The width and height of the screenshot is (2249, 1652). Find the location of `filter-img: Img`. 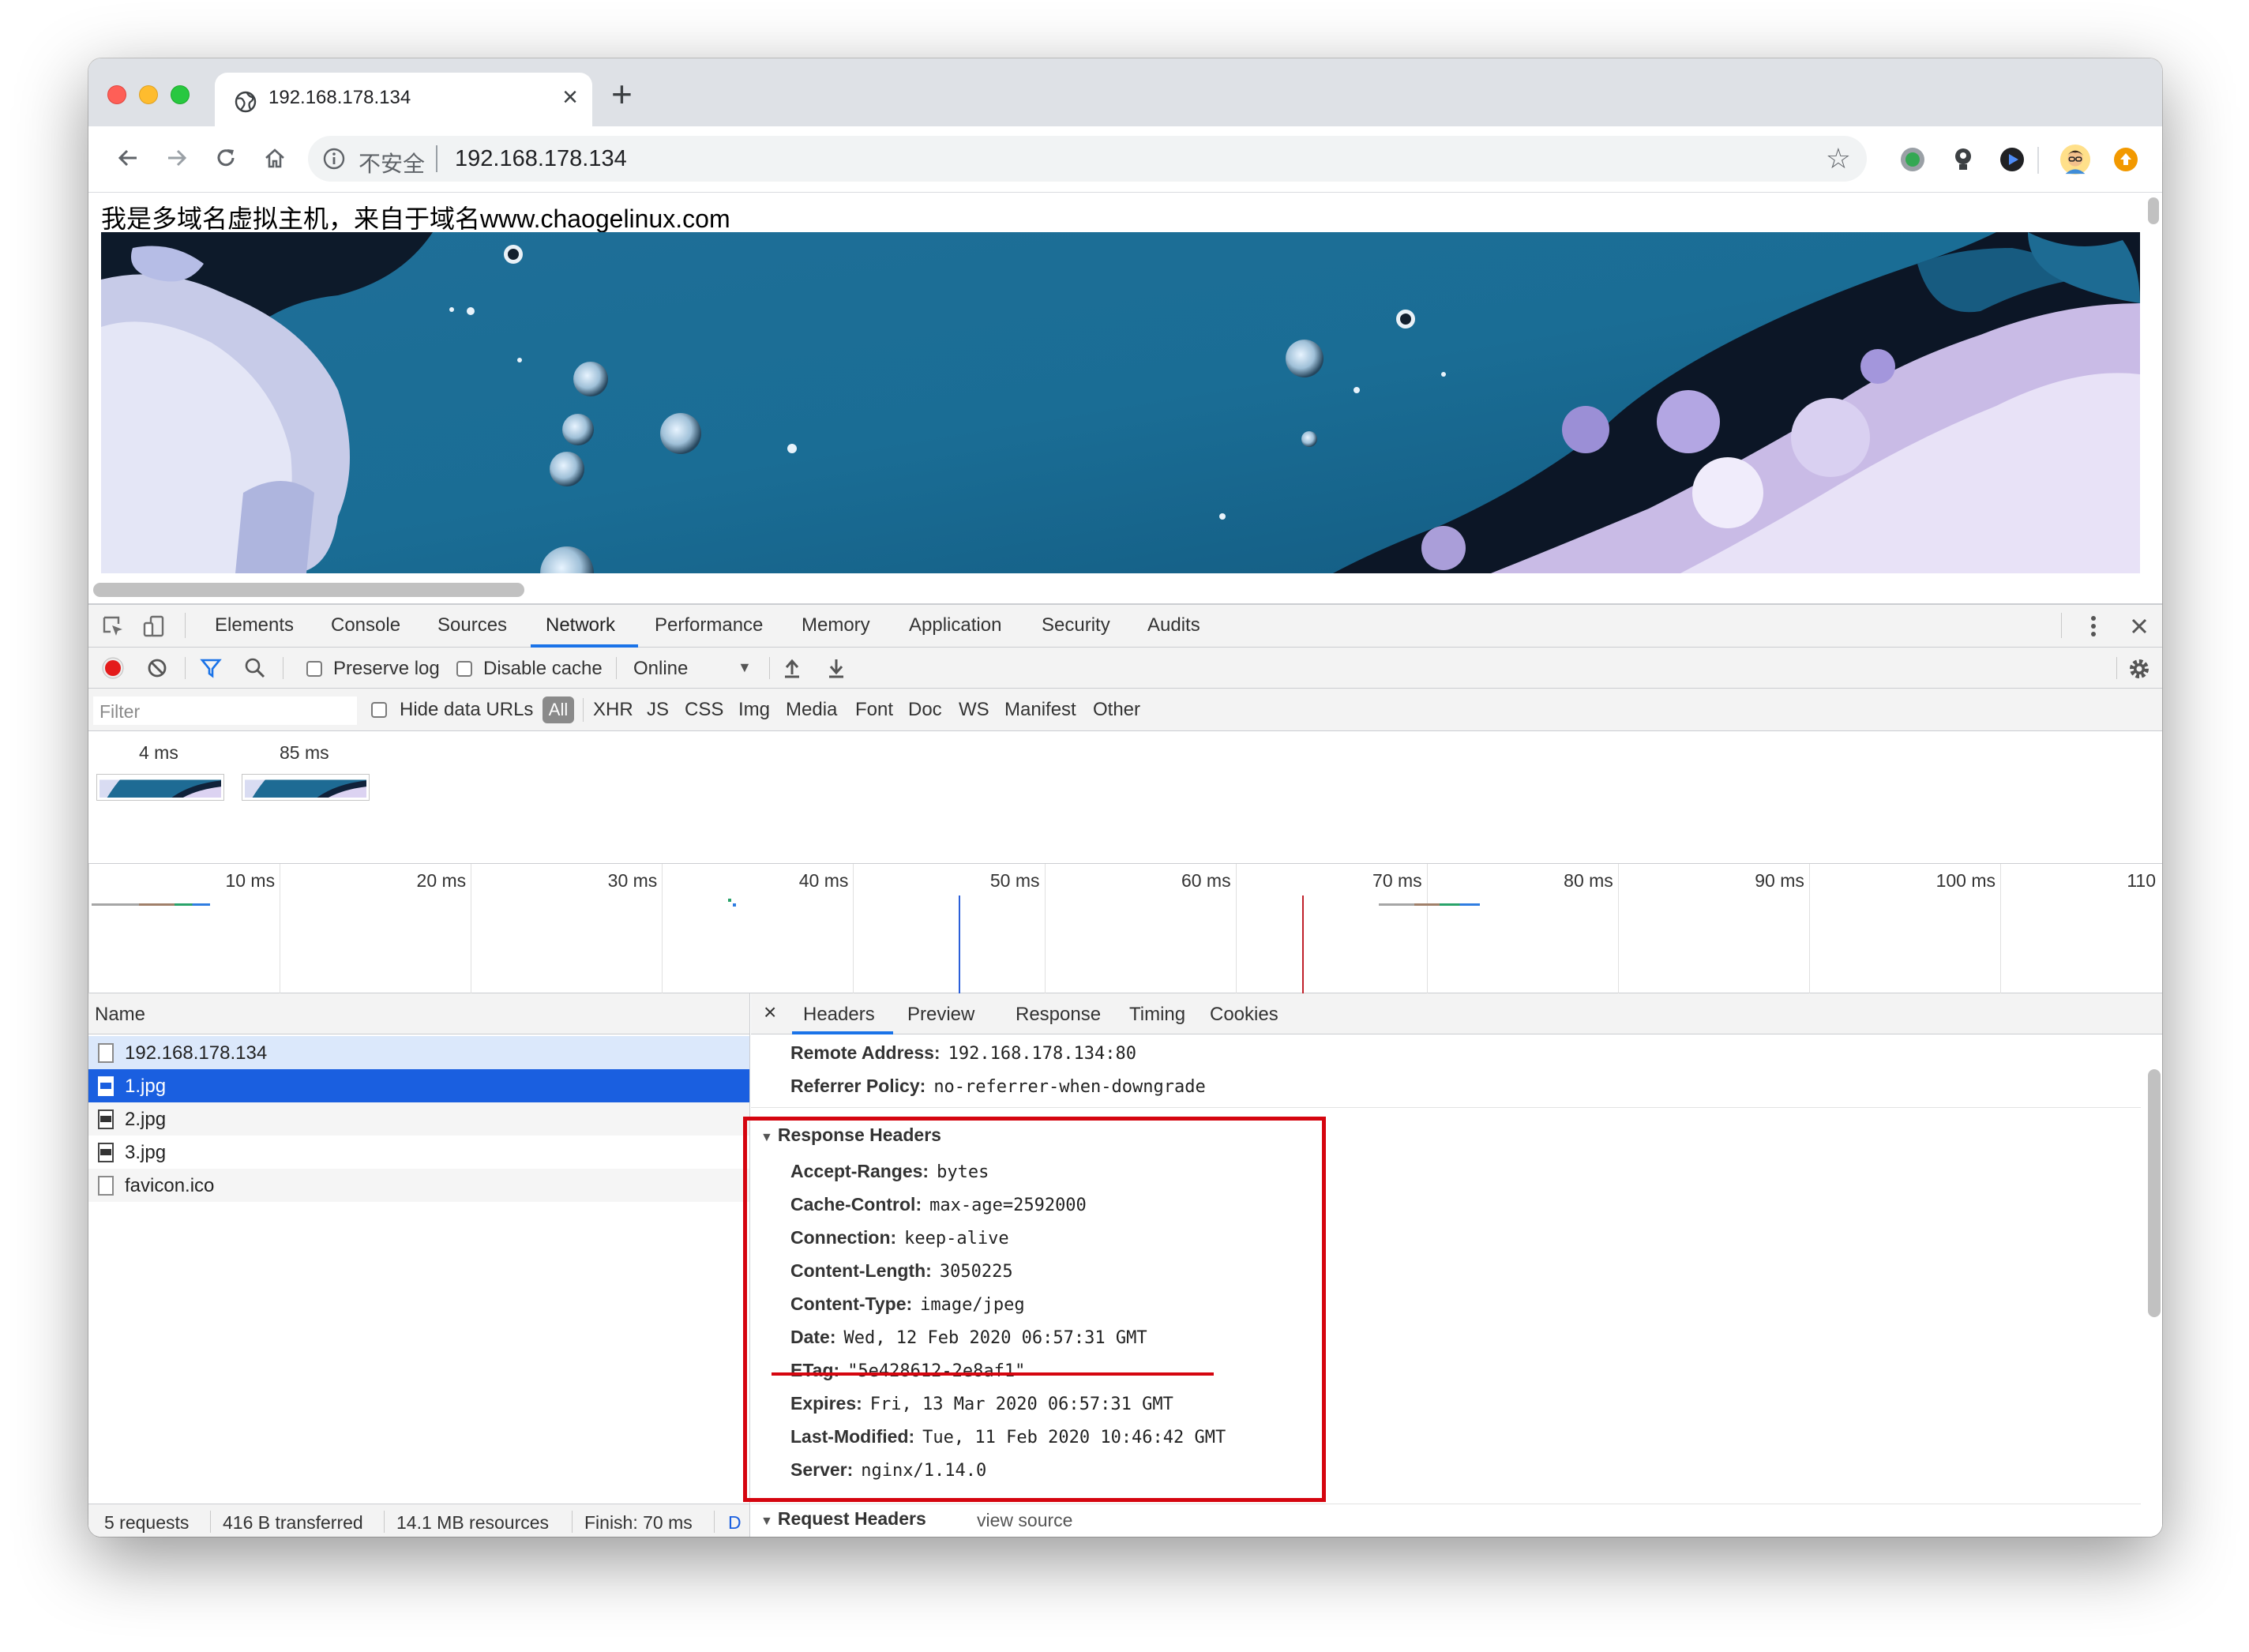

filter-img: Img is located at coordinates (754, 710).